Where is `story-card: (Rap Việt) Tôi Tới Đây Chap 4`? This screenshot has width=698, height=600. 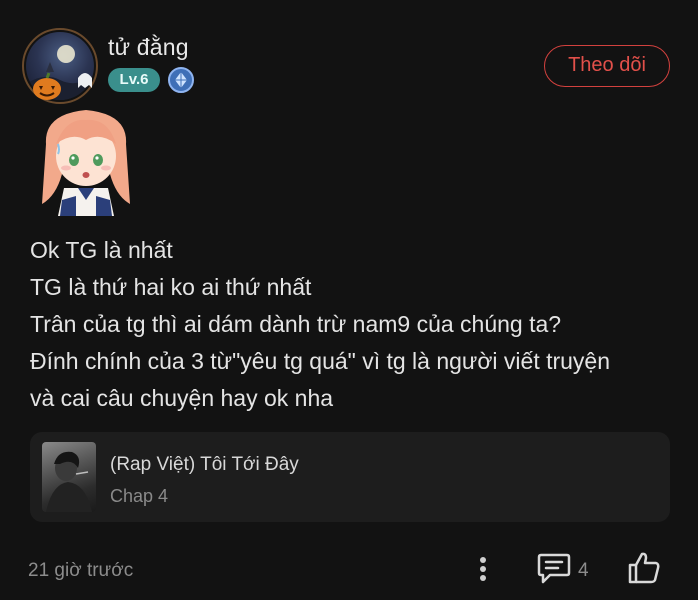
story-card: (Rap Việt) Tôi Tới Đây Chap 4 is located at coordinates (350, 477).